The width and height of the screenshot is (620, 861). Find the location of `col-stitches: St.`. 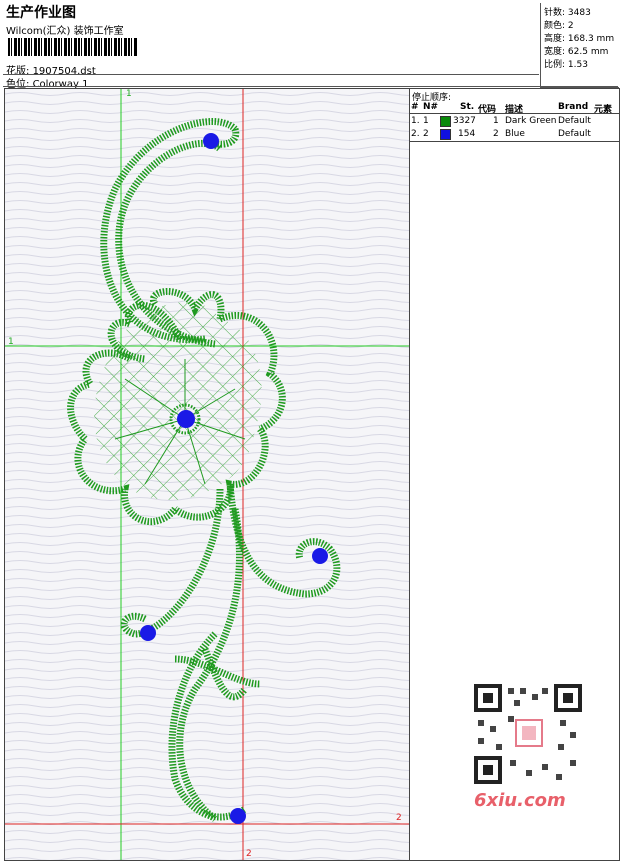

col-stitches: St. is located at coordinates (467, 107).